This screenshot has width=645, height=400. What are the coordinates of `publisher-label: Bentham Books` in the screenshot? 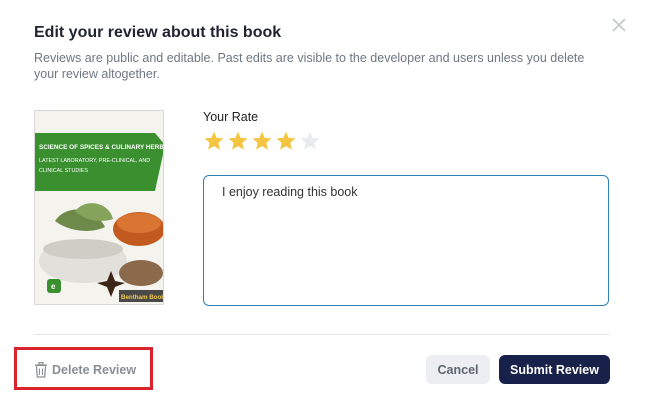 It's located at (142, 297).